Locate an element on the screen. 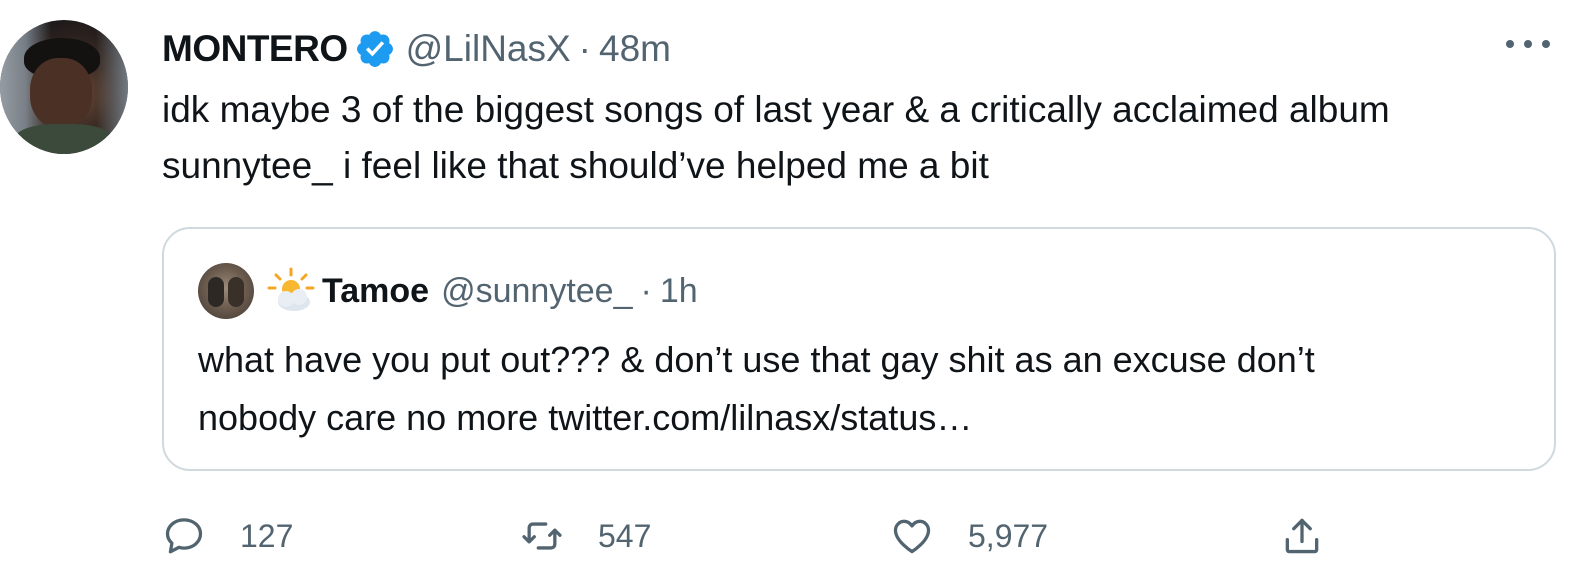 The image size is (1582, 574). author-display-name: MONTERO is located at coordinates (255, 49).